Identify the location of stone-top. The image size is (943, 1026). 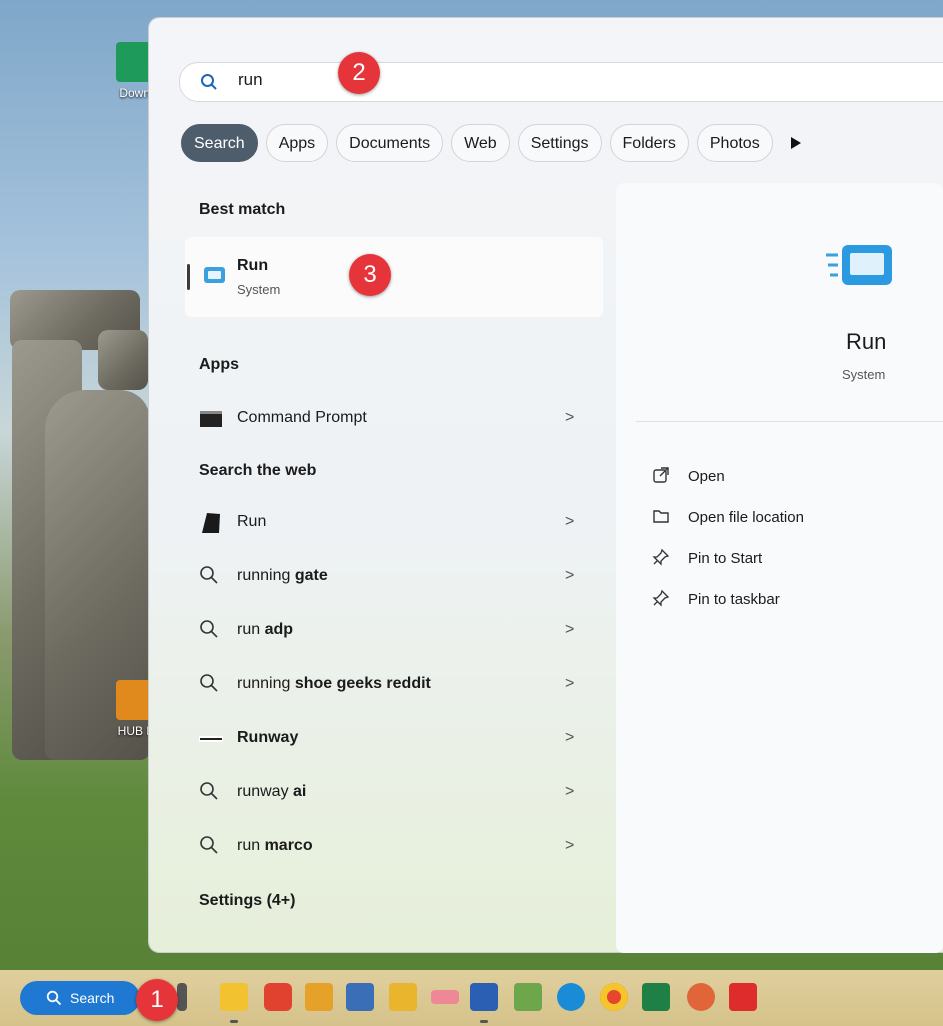
(123, 360).